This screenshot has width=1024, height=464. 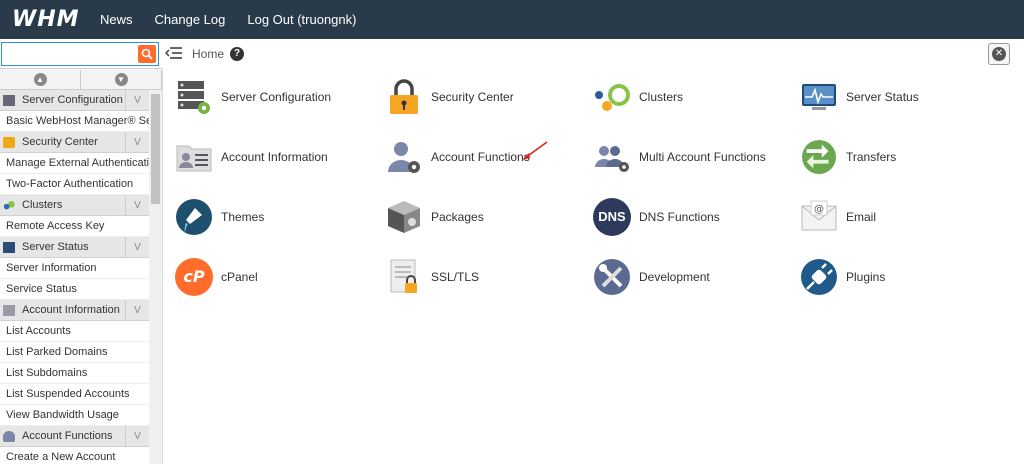 I want to click on tile-clusters: Clusters, so click(x=693, y=97).